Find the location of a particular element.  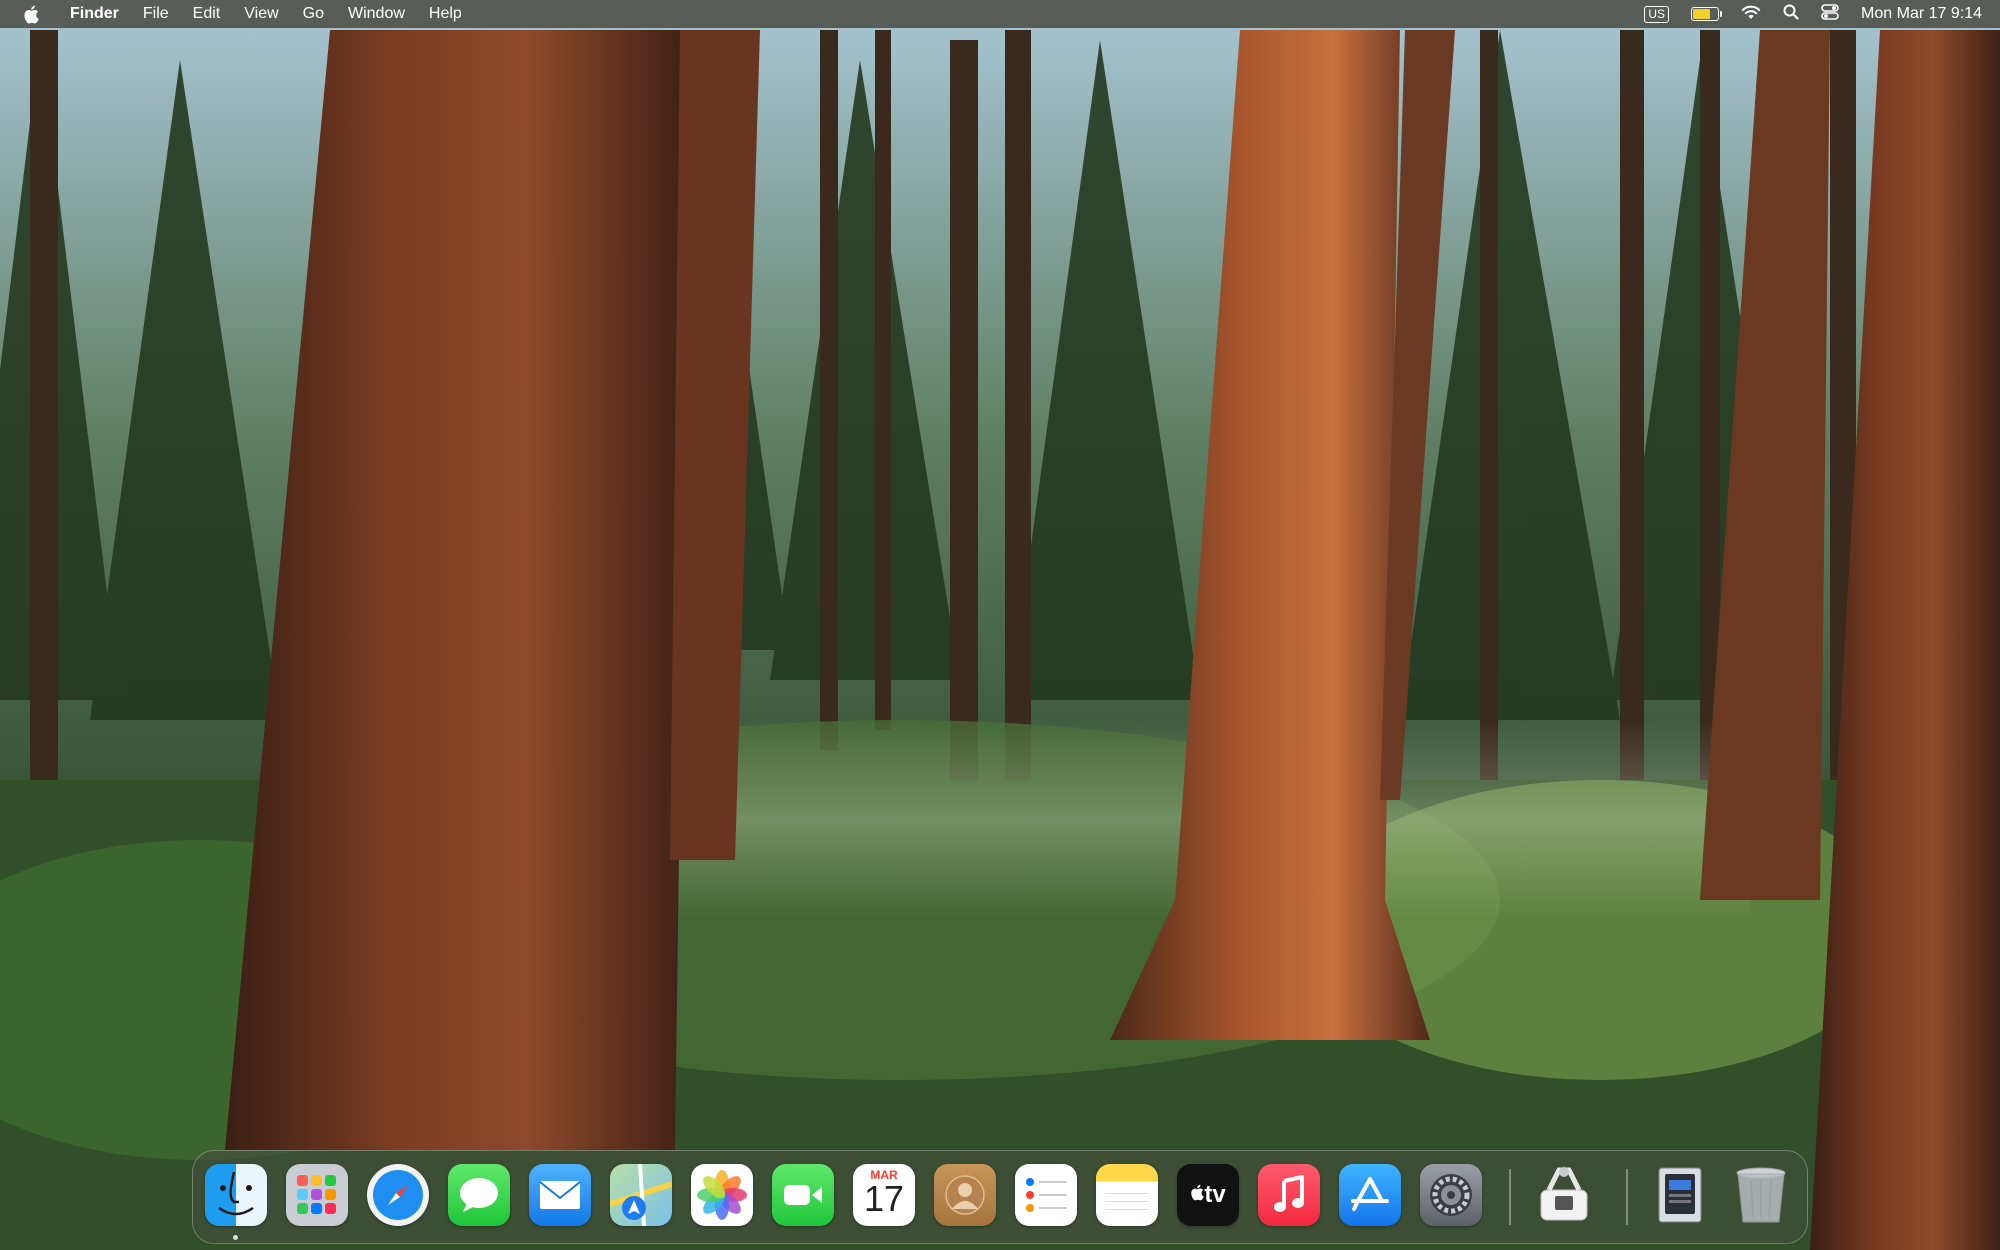

trash-icon is located at coordinates (1761, 1195).